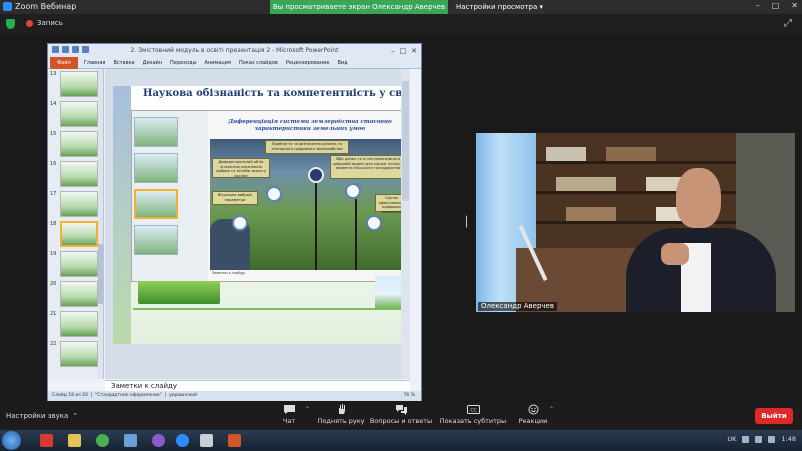 The height and width of the screenshot is (451, 802). Describe the element at coordinates (274, 194) in the screenshot. I see `step-node-icon` at that location.